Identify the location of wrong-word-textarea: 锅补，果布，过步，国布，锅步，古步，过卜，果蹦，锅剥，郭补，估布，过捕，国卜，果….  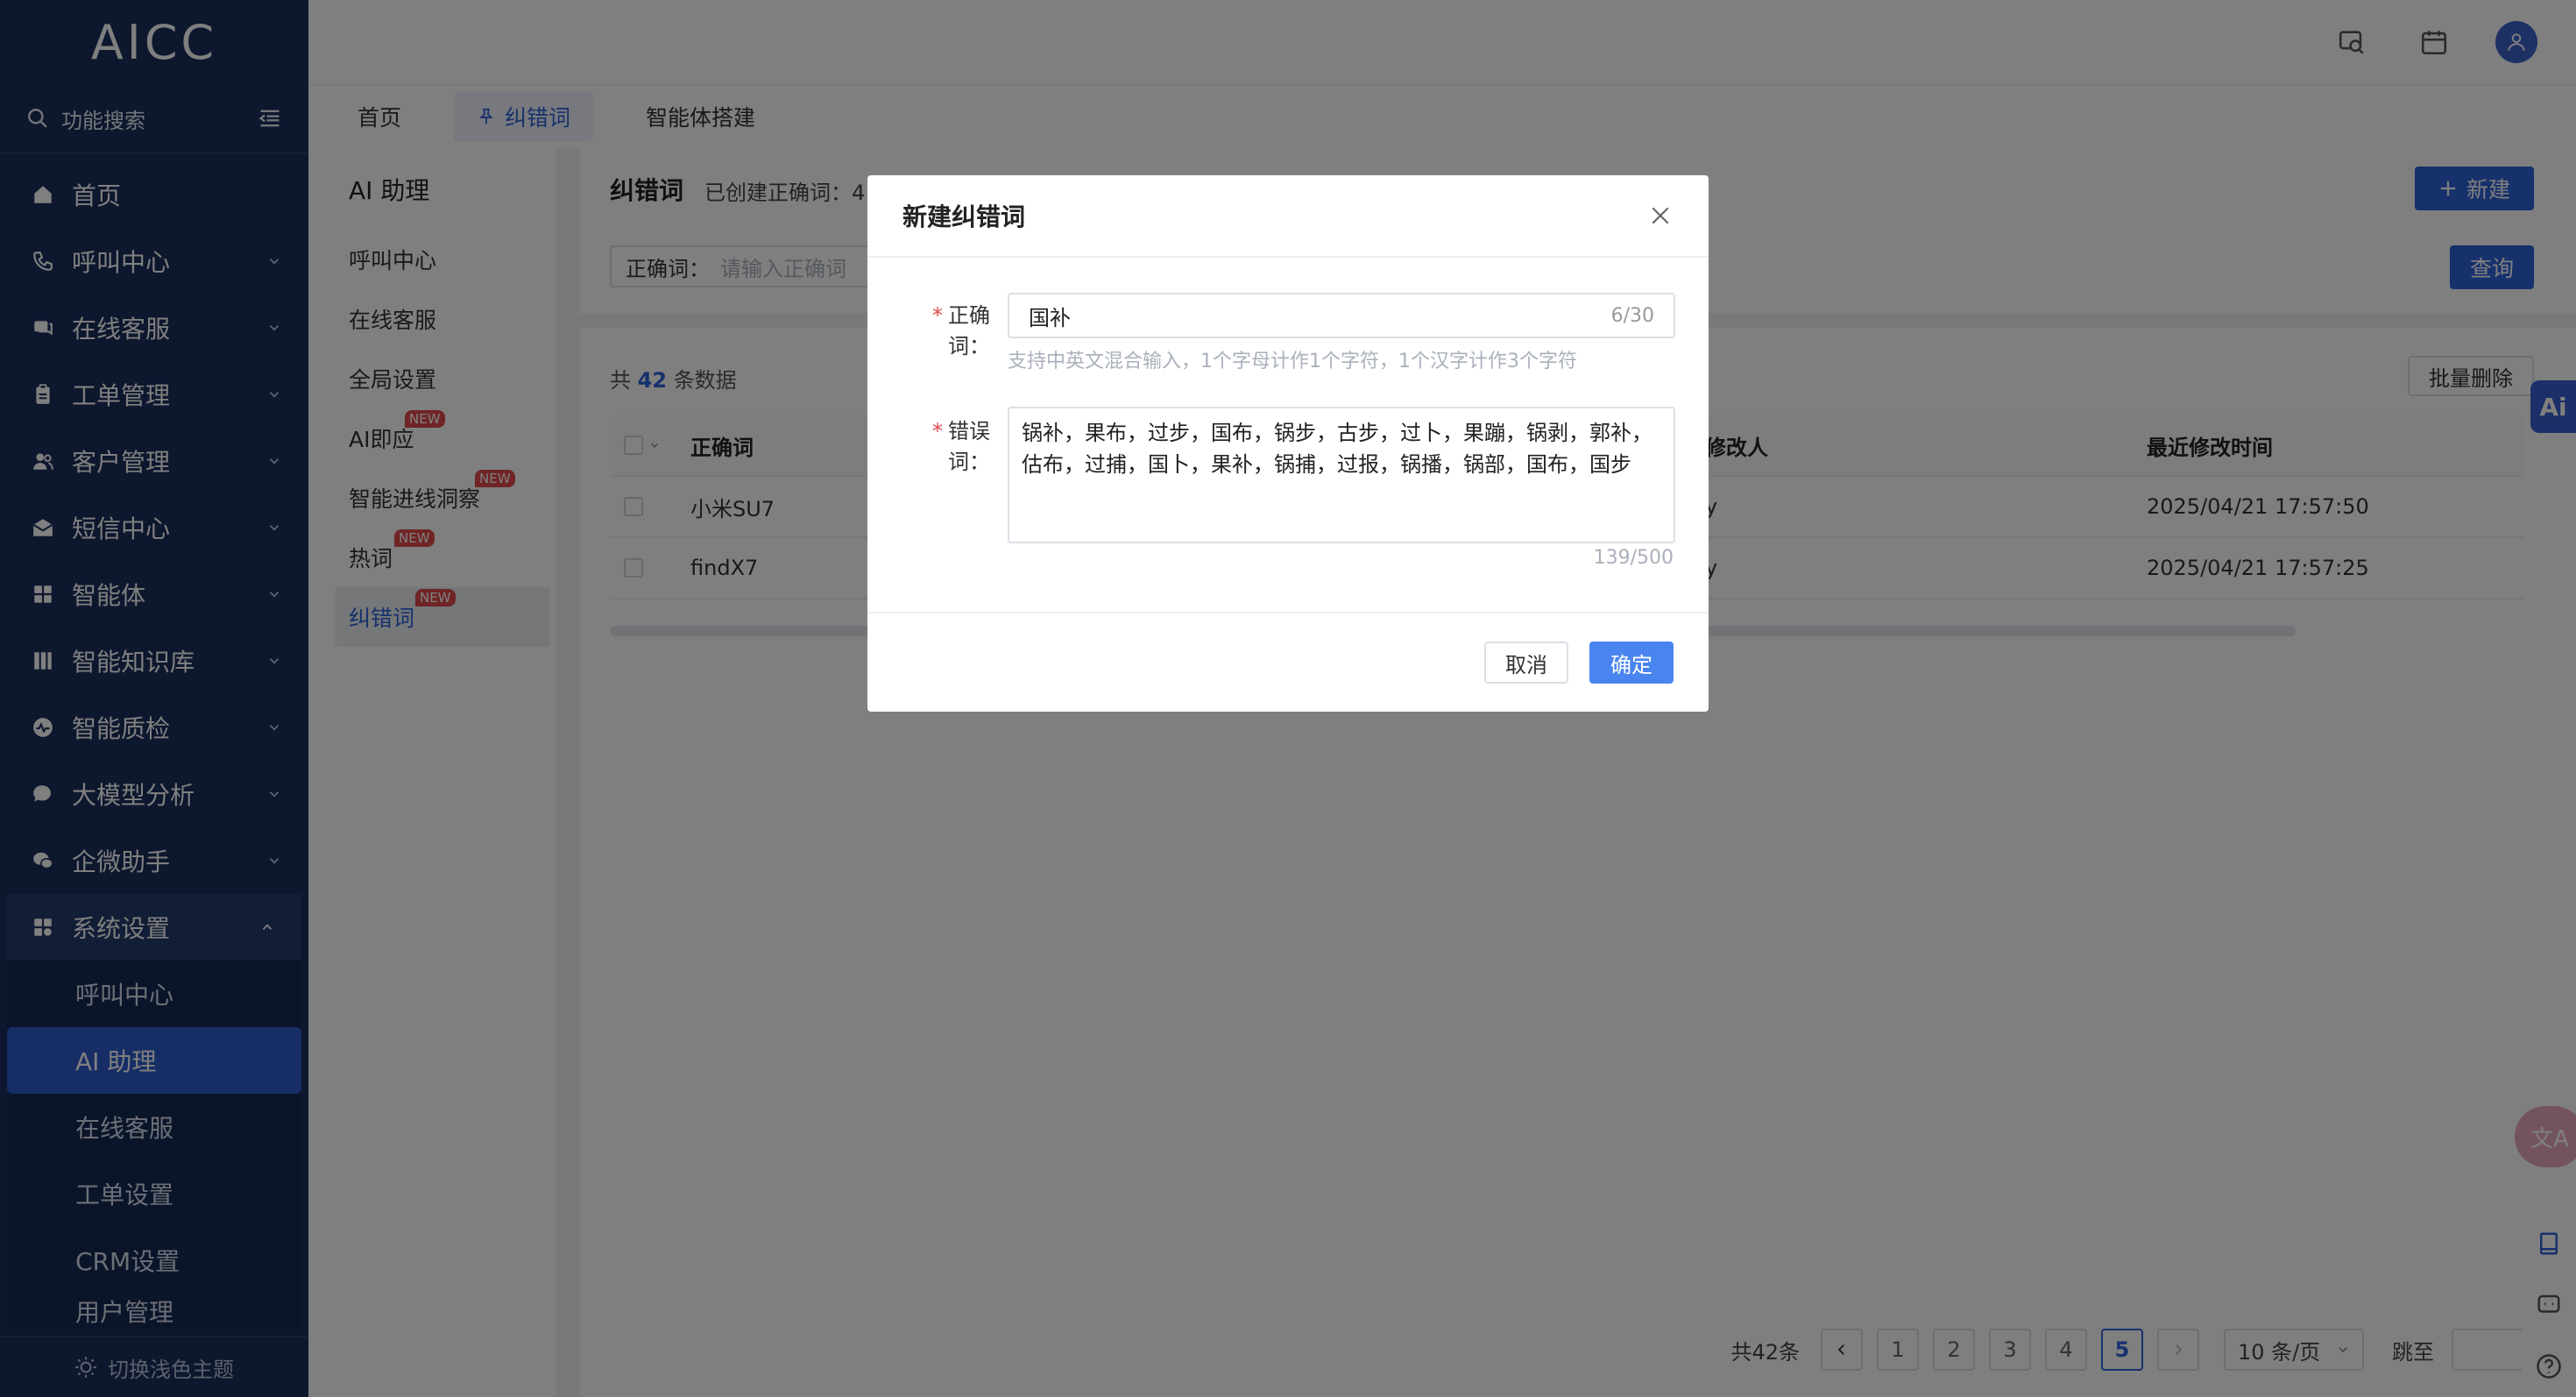
(1341, 475).